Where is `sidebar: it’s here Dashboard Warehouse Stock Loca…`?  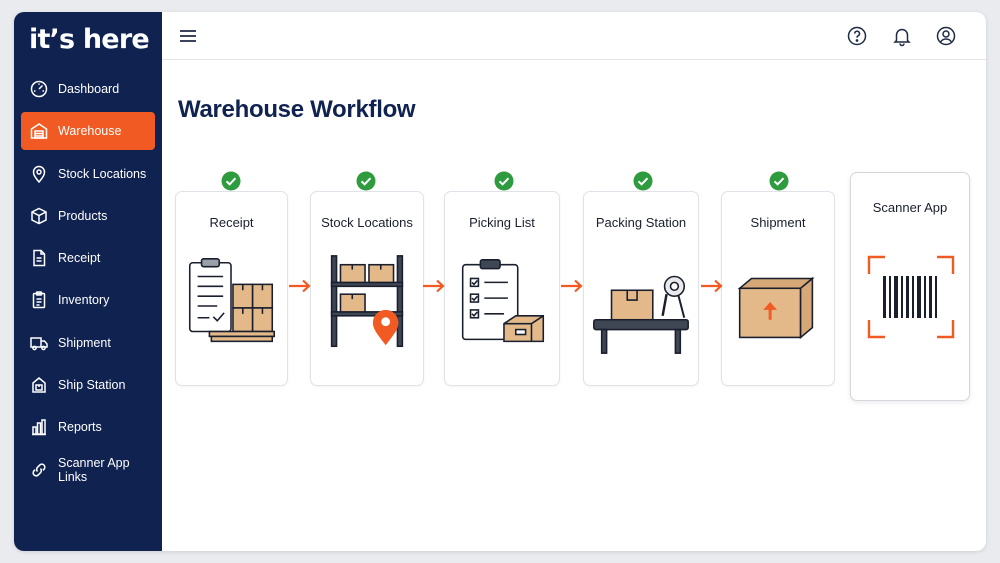 sidebar: it’s here Dashboard Warehouse Stock Loca… is located at coordinates (88, 281).